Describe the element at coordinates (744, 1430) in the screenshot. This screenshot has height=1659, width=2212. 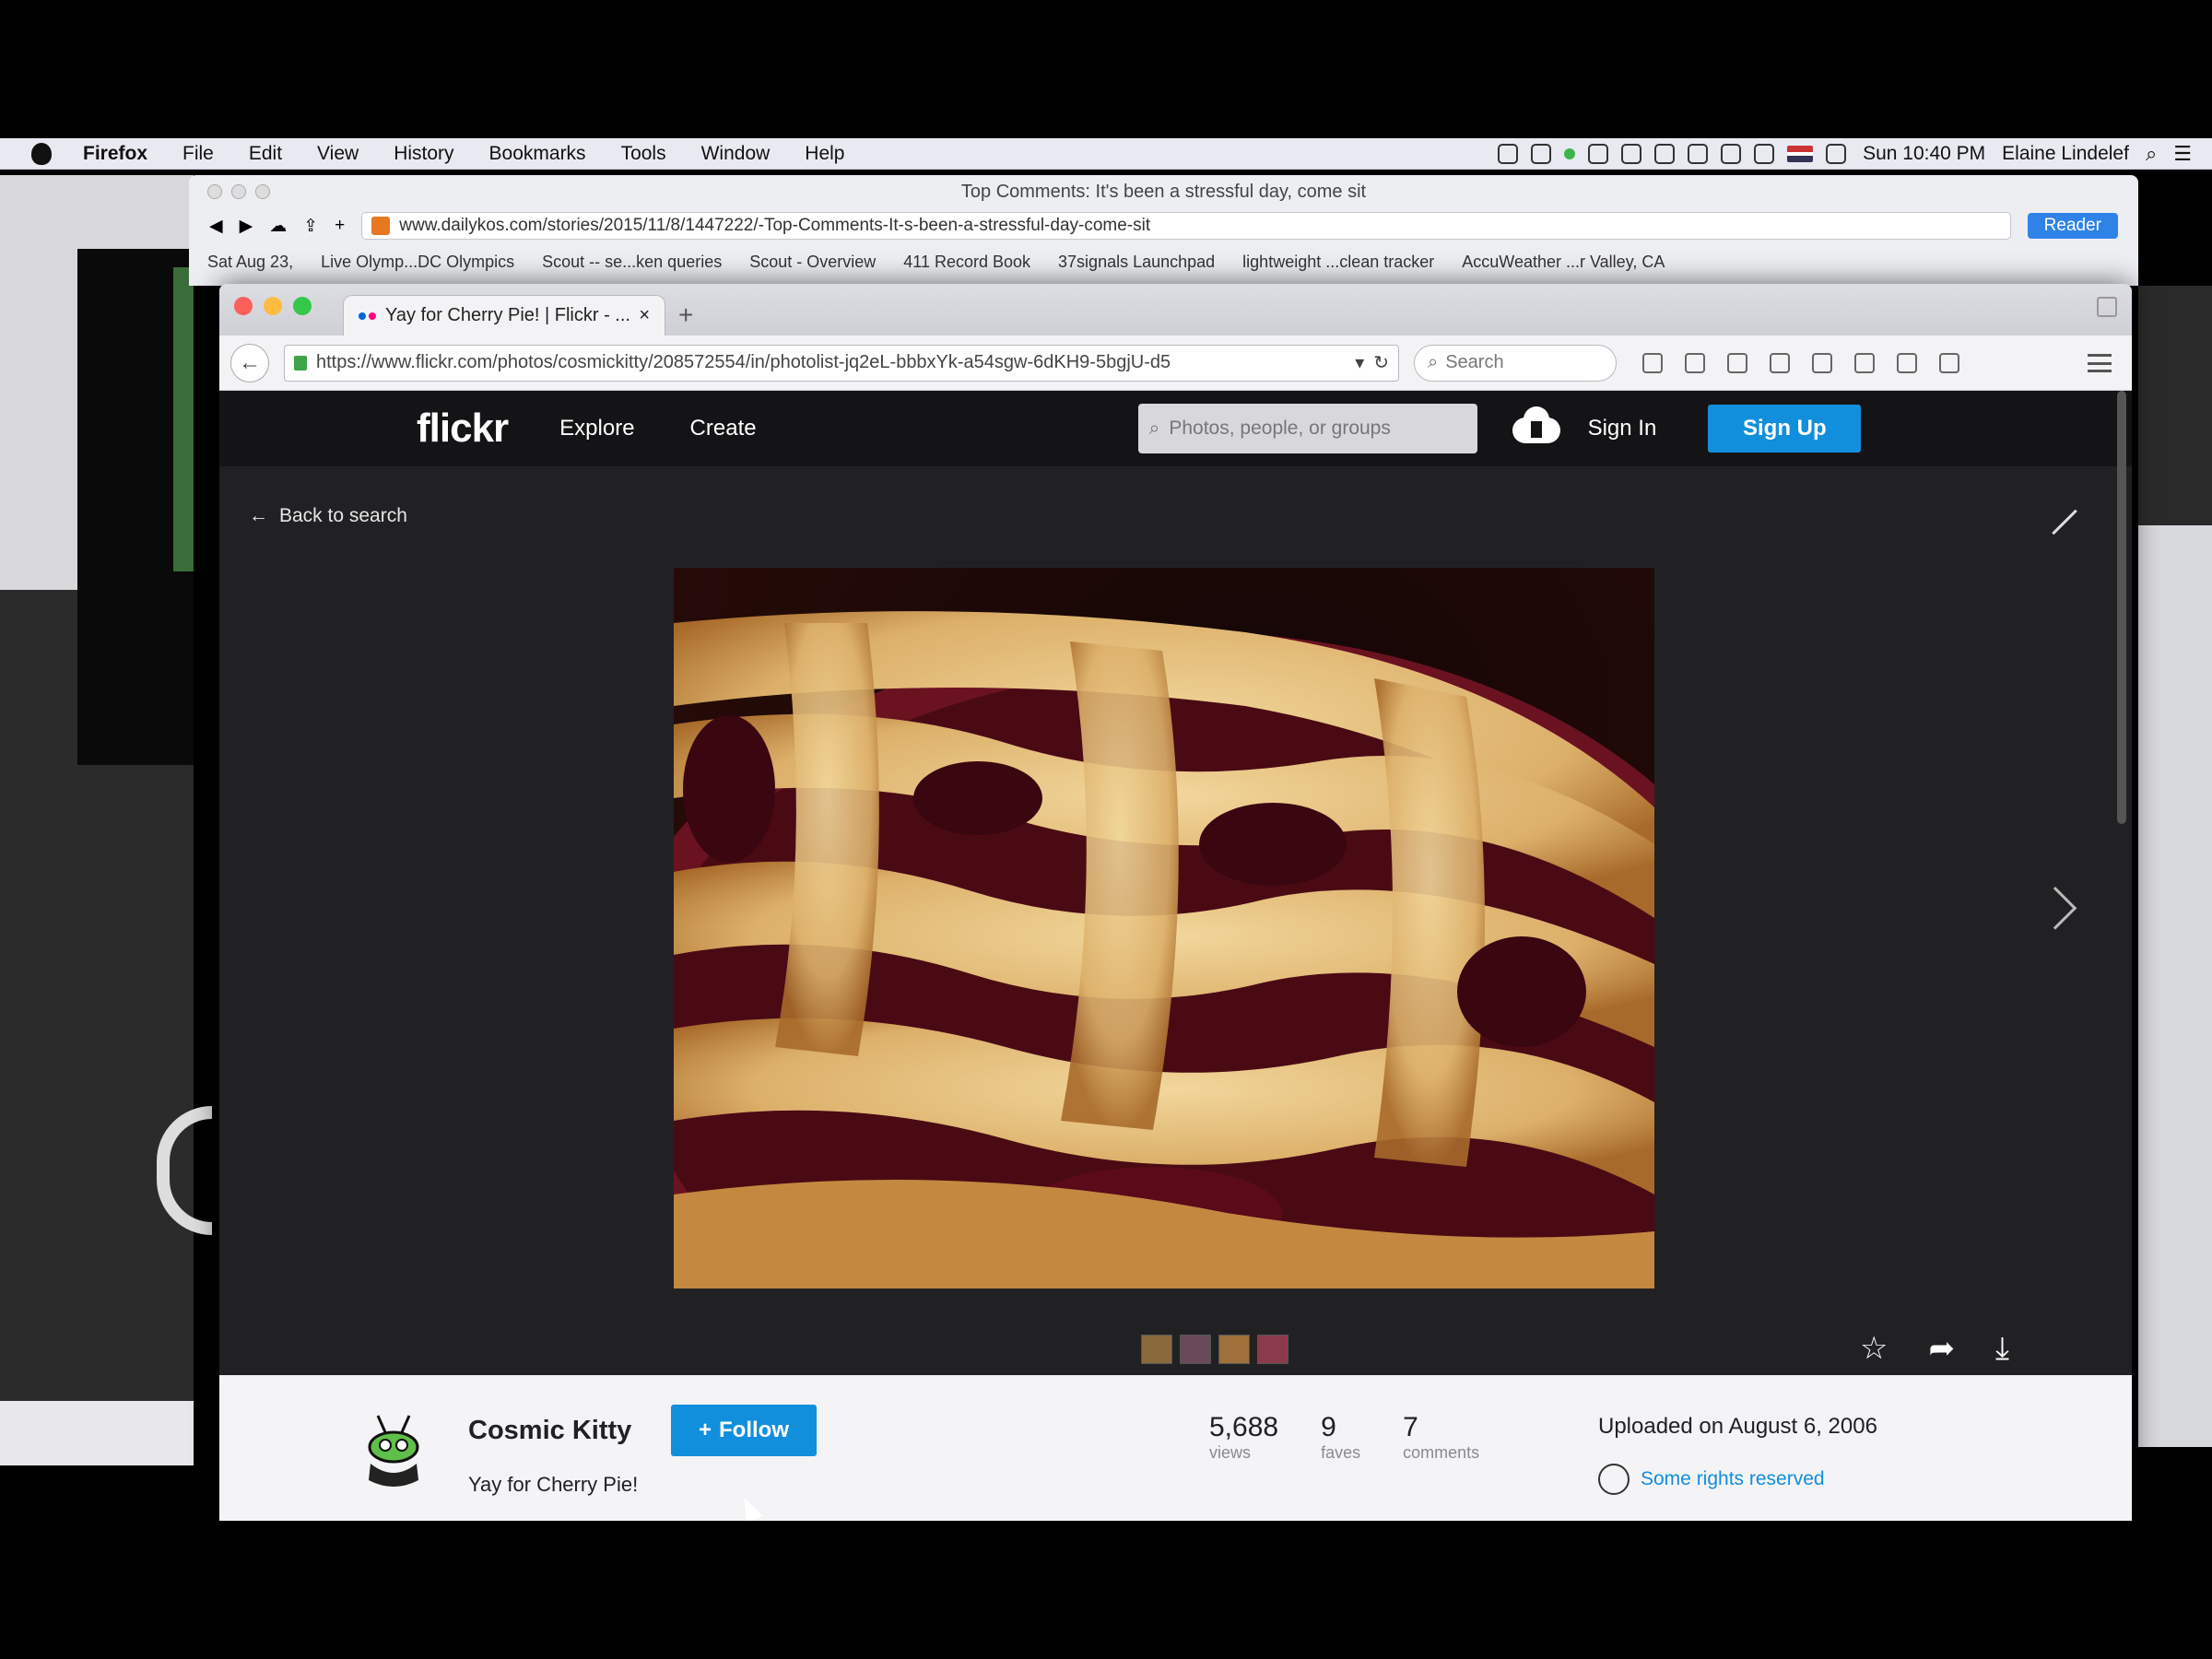
I see `follow-button: + Follow` at that location.